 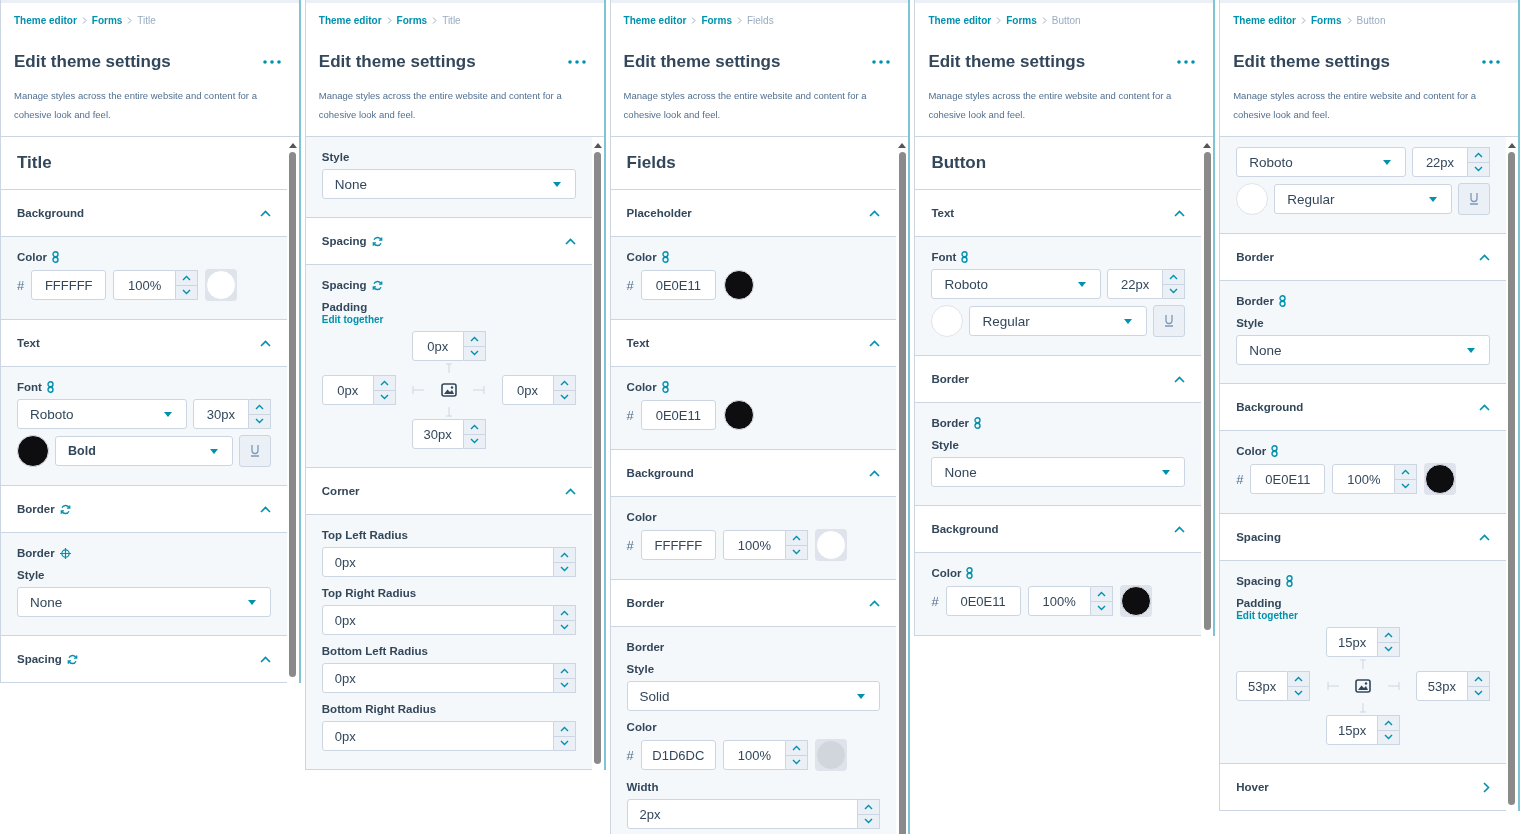 I want to click on padding-top-field: 0px, so click(x=437, y=346).